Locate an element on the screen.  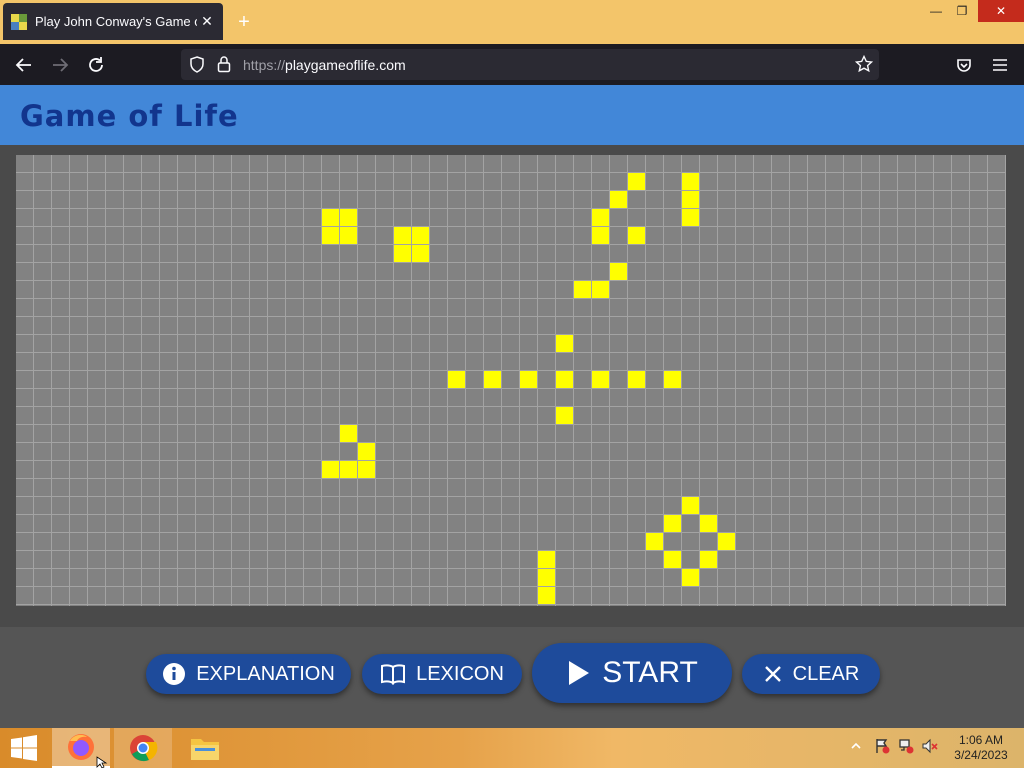
network-icon is located at coordinates (906, 748).